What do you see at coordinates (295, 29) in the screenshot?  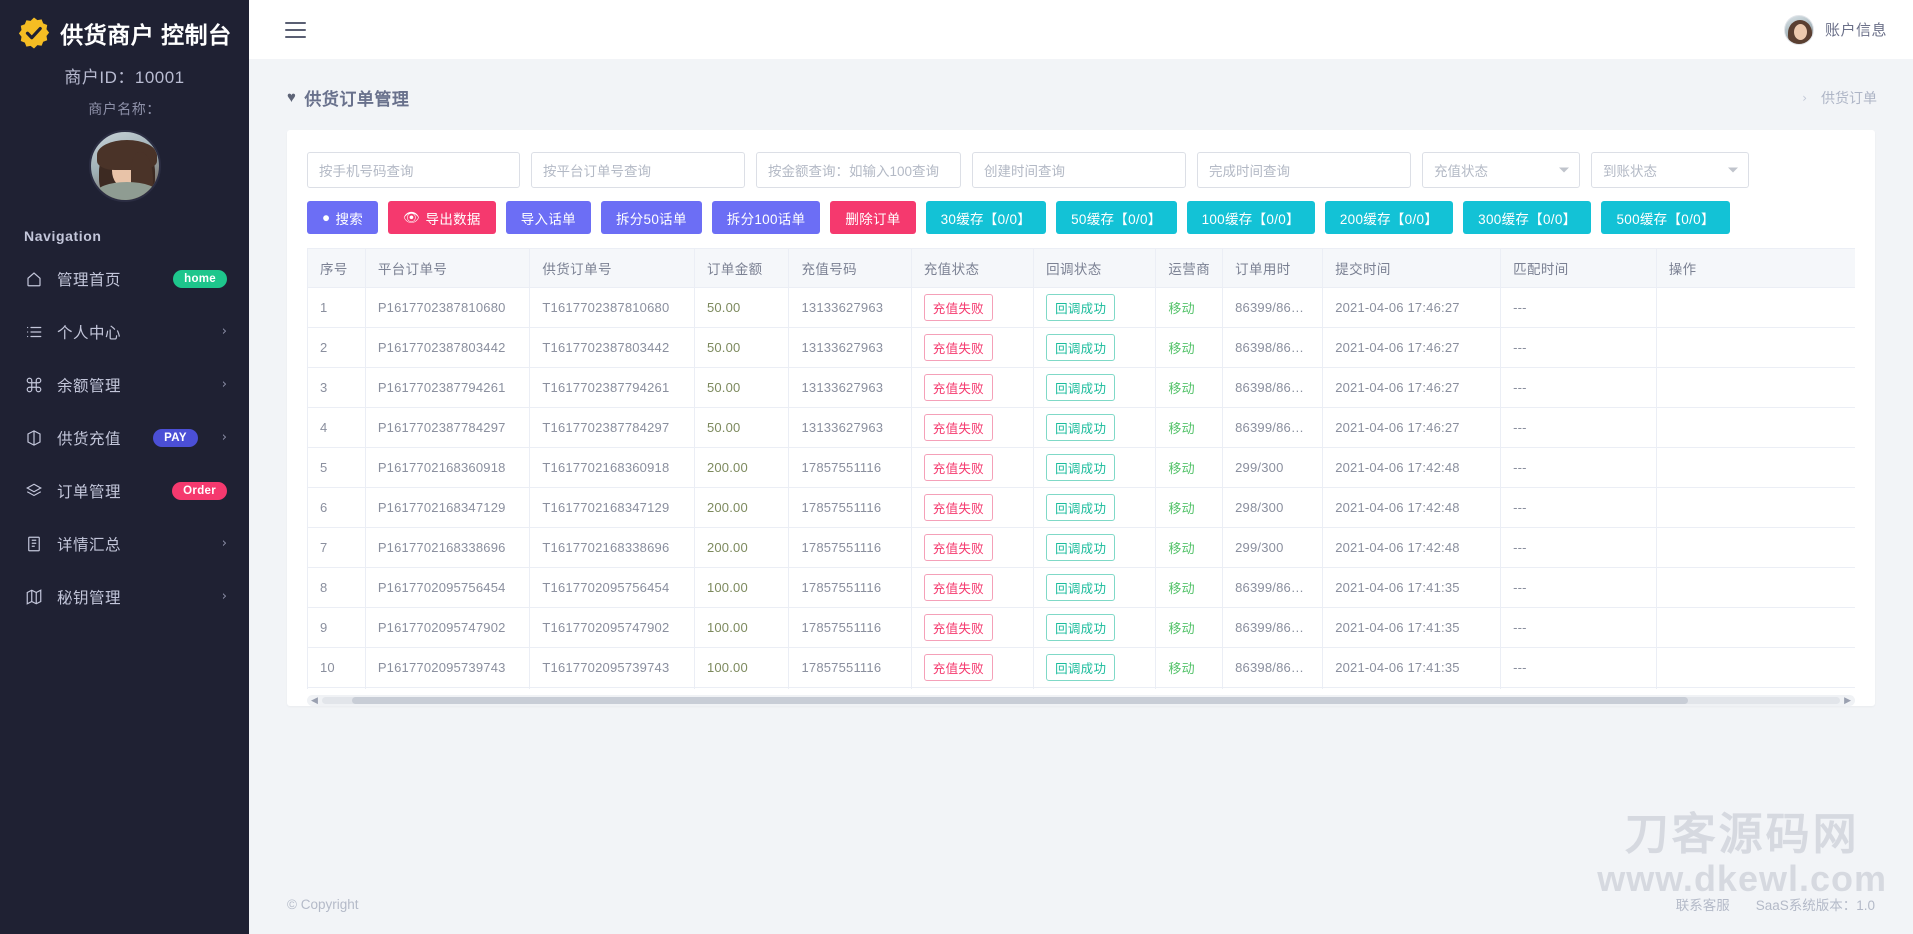 I see `hamburger-icon` at bounding box center [295, 29].